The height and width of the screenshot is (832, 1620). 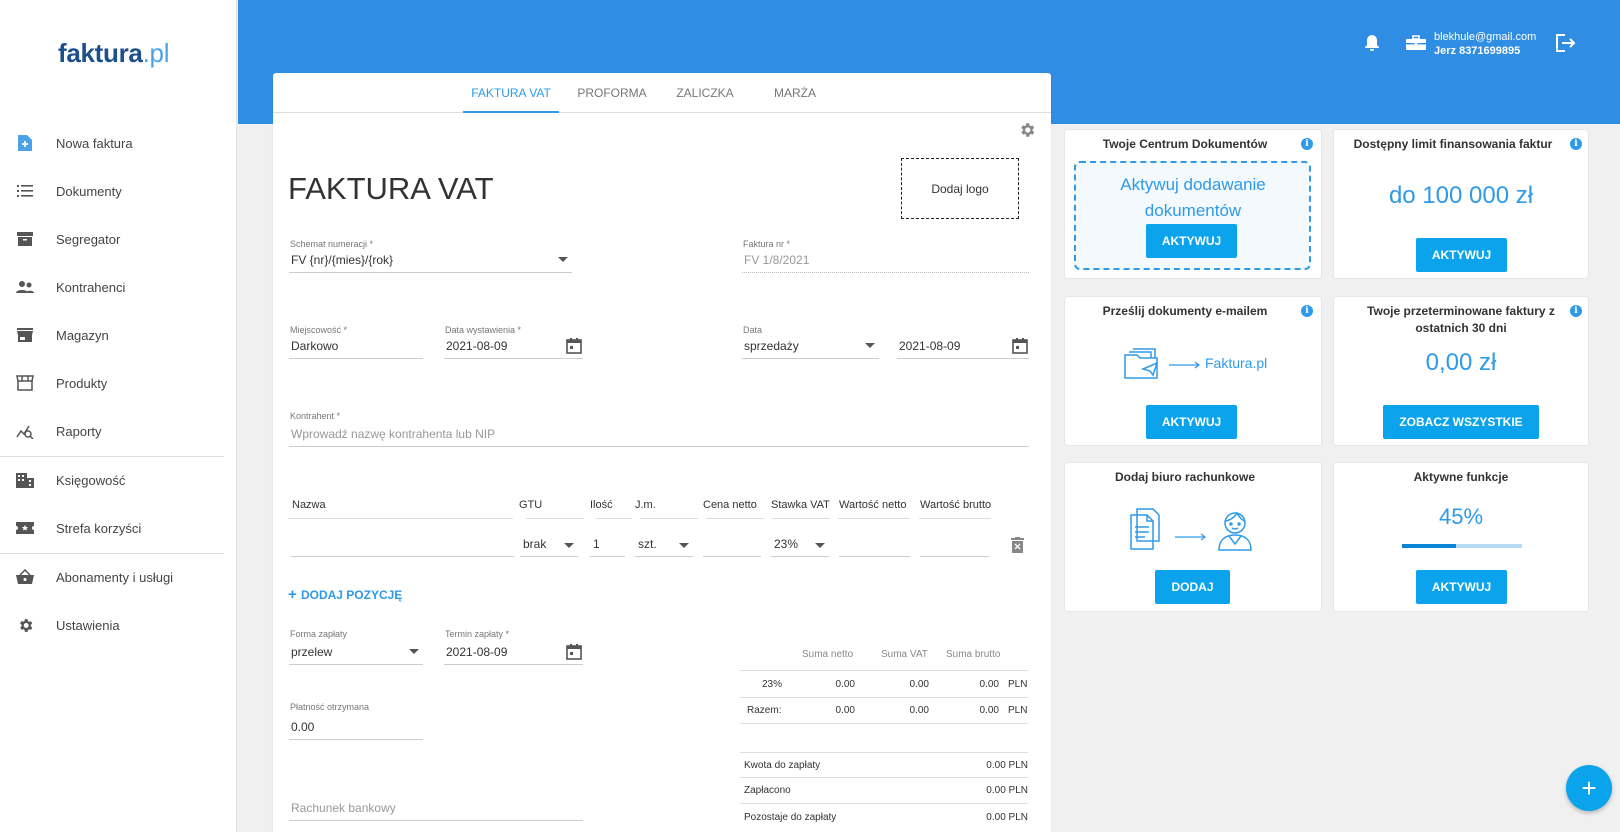 I want to click on activate-document-center-button: AKTYWUJ, so click(x=1191, y=241).